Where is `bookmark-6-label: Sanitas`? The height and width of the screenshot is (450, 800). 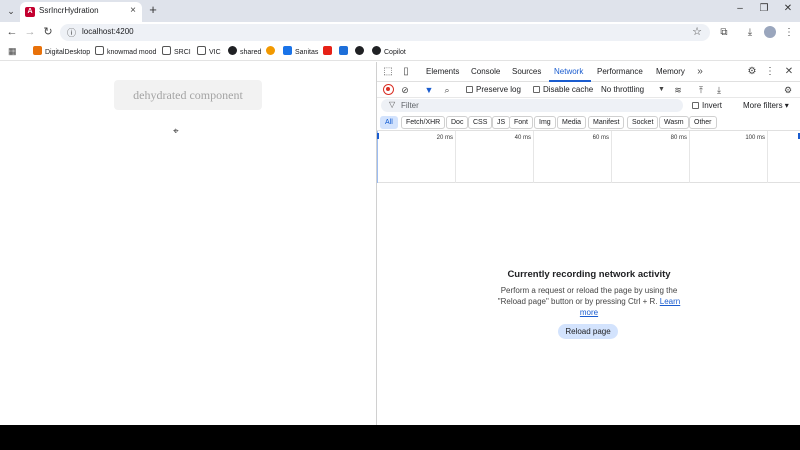 bookmark-6-label: Sanitas is located at coordinates (307, 52).